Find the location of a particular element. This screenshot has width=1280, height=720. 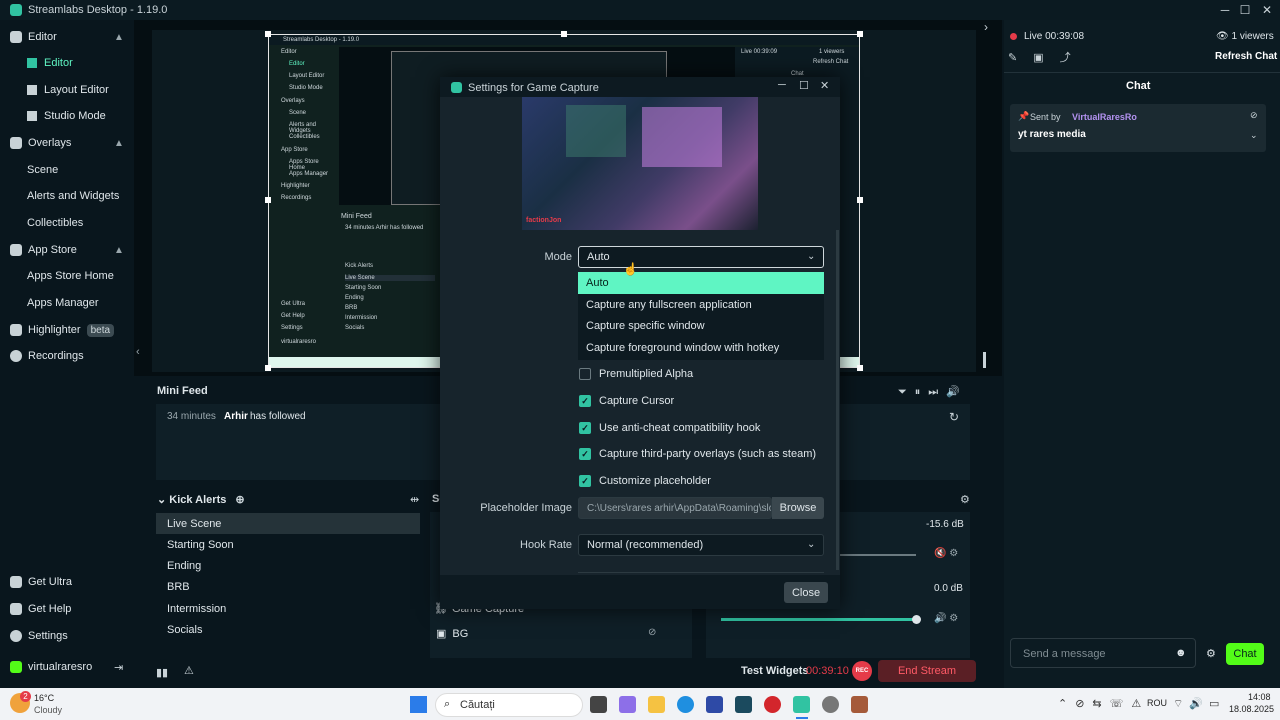

copilot-icon is located at coordinates (627, 704).